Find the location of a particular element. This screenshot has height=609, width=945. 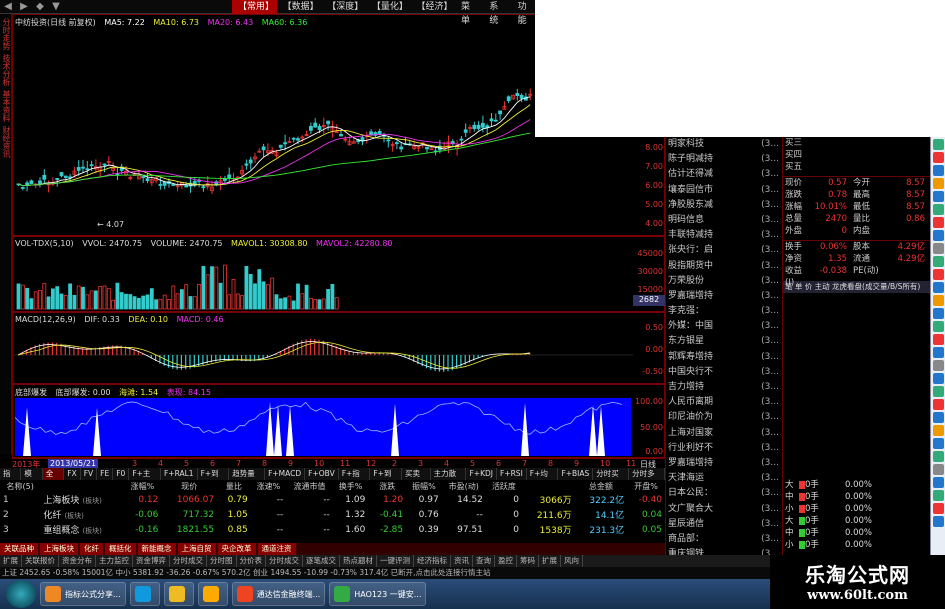

menu-data: 【数据】 is located at coordinates (299, 7).